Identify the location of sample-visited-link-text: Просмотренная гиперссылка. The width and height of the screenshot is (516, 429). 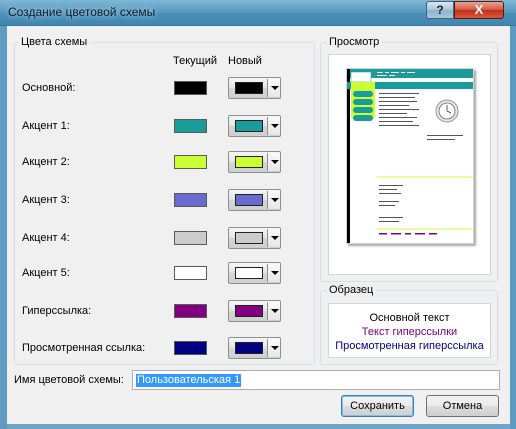
(409, 346).